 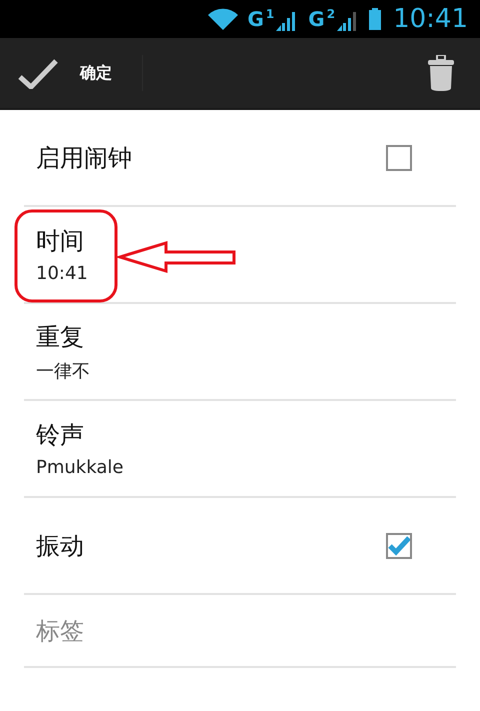 What do you see at coordinates (62, 273) in the screenshot?
I see `setting-value: 10:41` at bounding box center [62, 273].